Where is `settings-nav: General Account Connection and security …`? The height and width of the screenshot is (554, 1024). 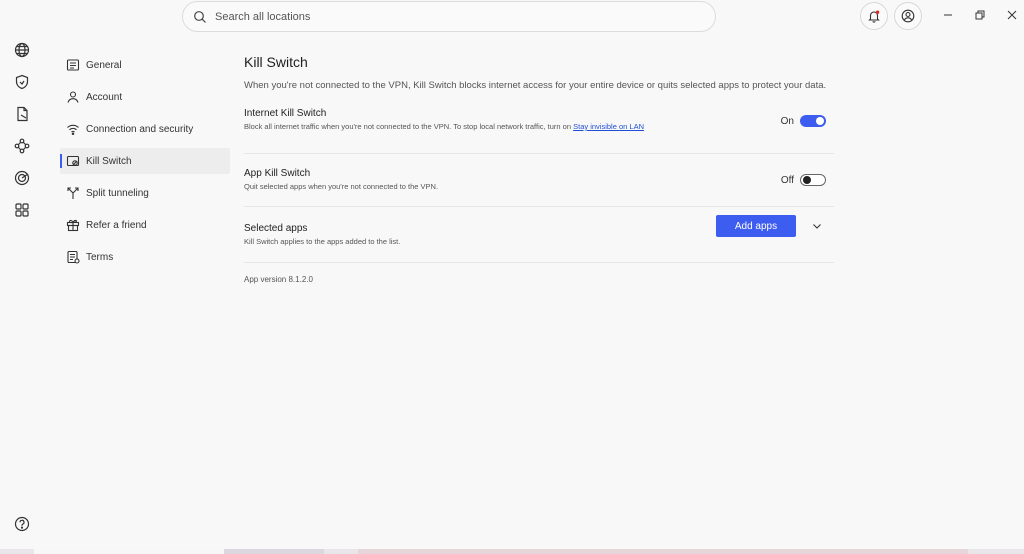 settings-nav: General Account Connection and security … is located at coordinates (145, 164).